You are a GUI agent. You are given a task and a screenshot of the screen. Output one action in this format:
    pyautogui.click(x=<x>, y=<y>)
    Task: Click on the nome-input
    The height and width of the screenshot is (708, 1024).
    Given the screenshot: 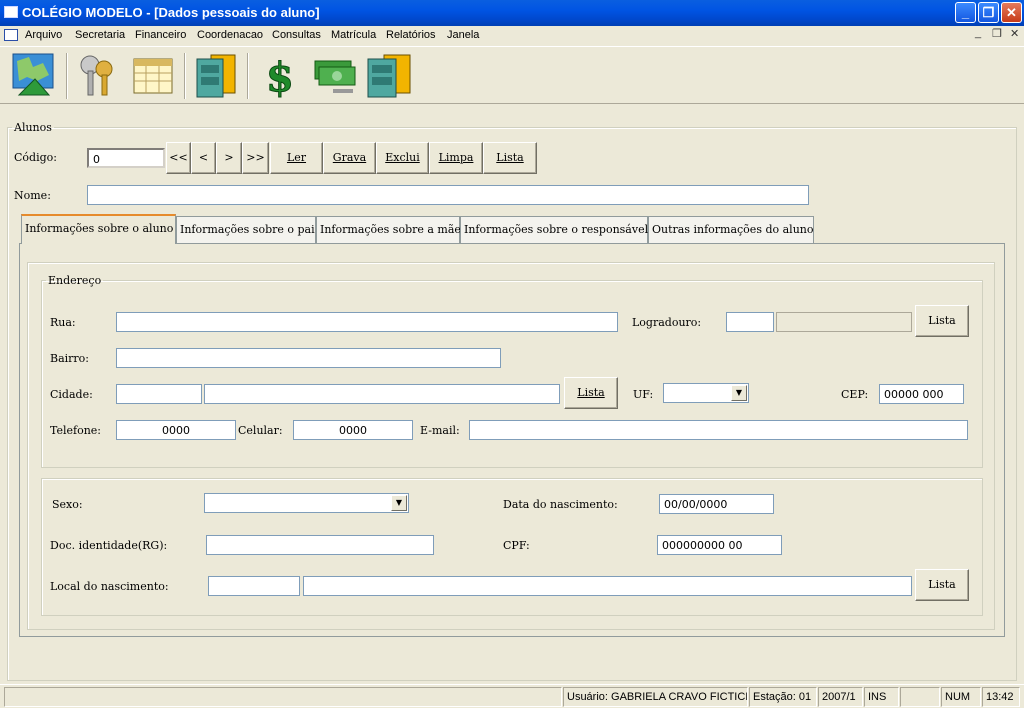 What is the action you would take?
    pyautogui.click(x=448, y=195)
    